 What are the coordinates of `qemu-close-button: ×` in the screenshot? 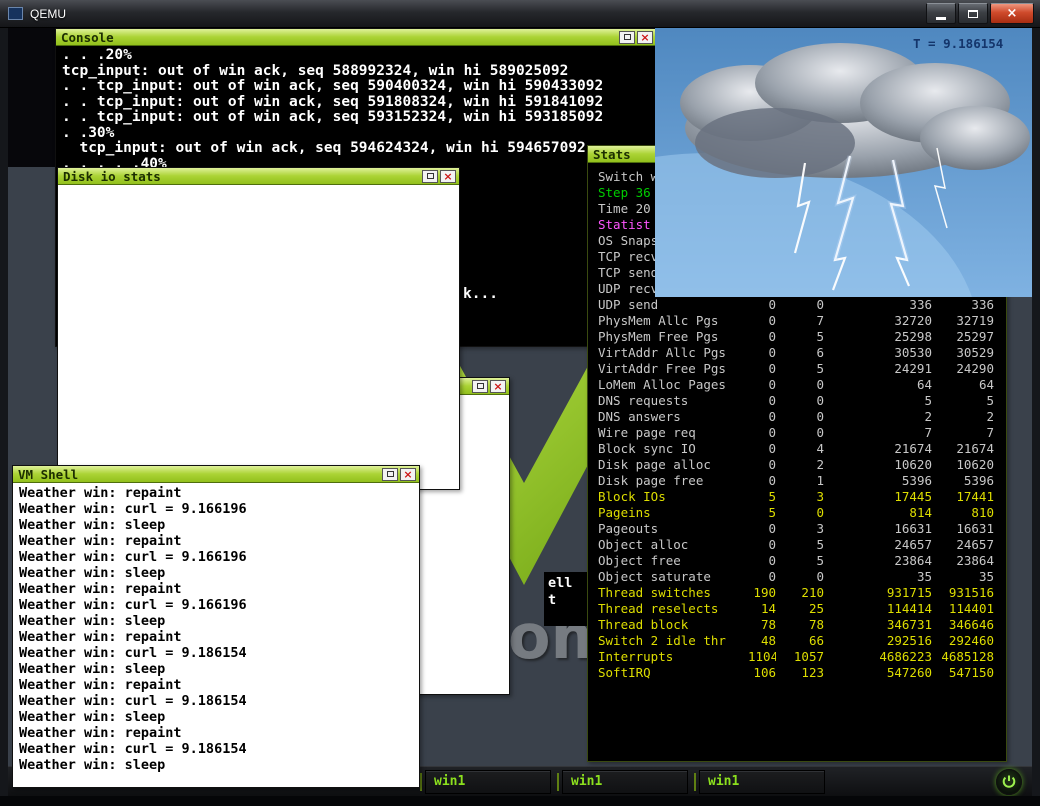 It's located at (1012, 13).